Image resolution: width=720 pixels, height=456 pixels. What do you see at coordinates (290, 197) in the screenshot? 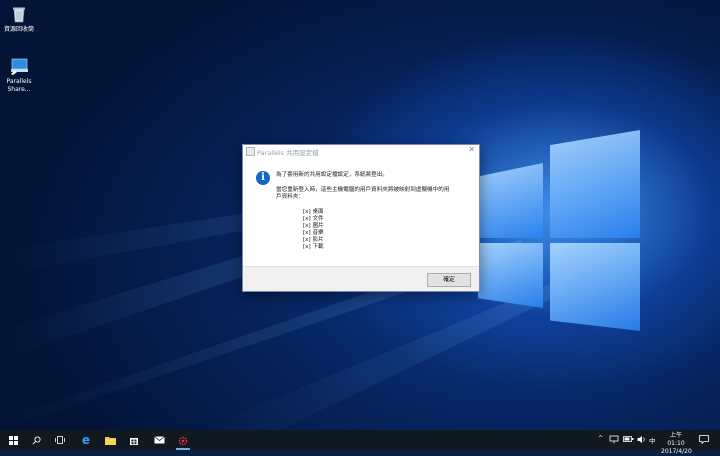
I see `message-line-2b: 戶資料夾：` at bounding box center [290, 197].